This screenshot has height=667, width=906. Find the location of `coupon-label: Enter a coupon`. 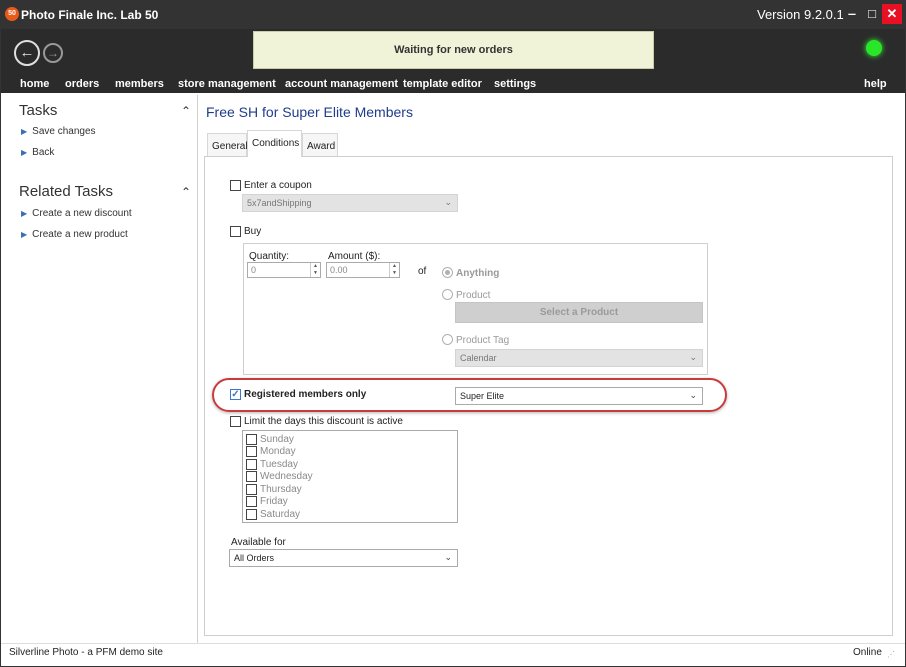

coupon-label: Enter a coupon is located at coordinates (278, 185).